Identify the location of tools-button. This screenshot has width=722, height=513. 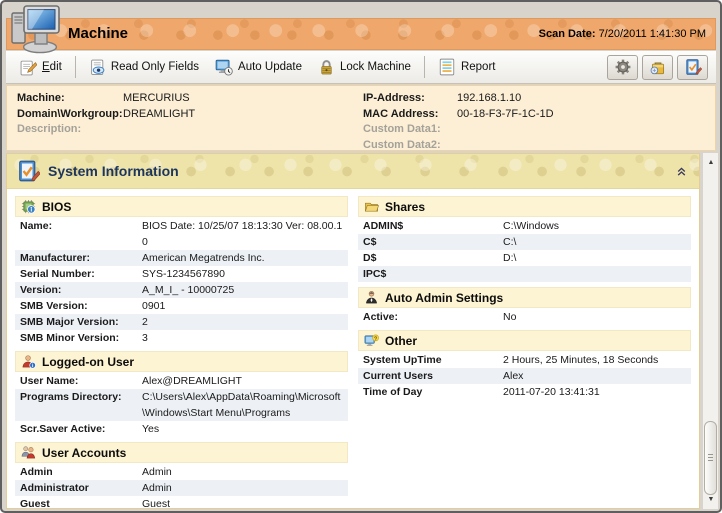
(657, 67).